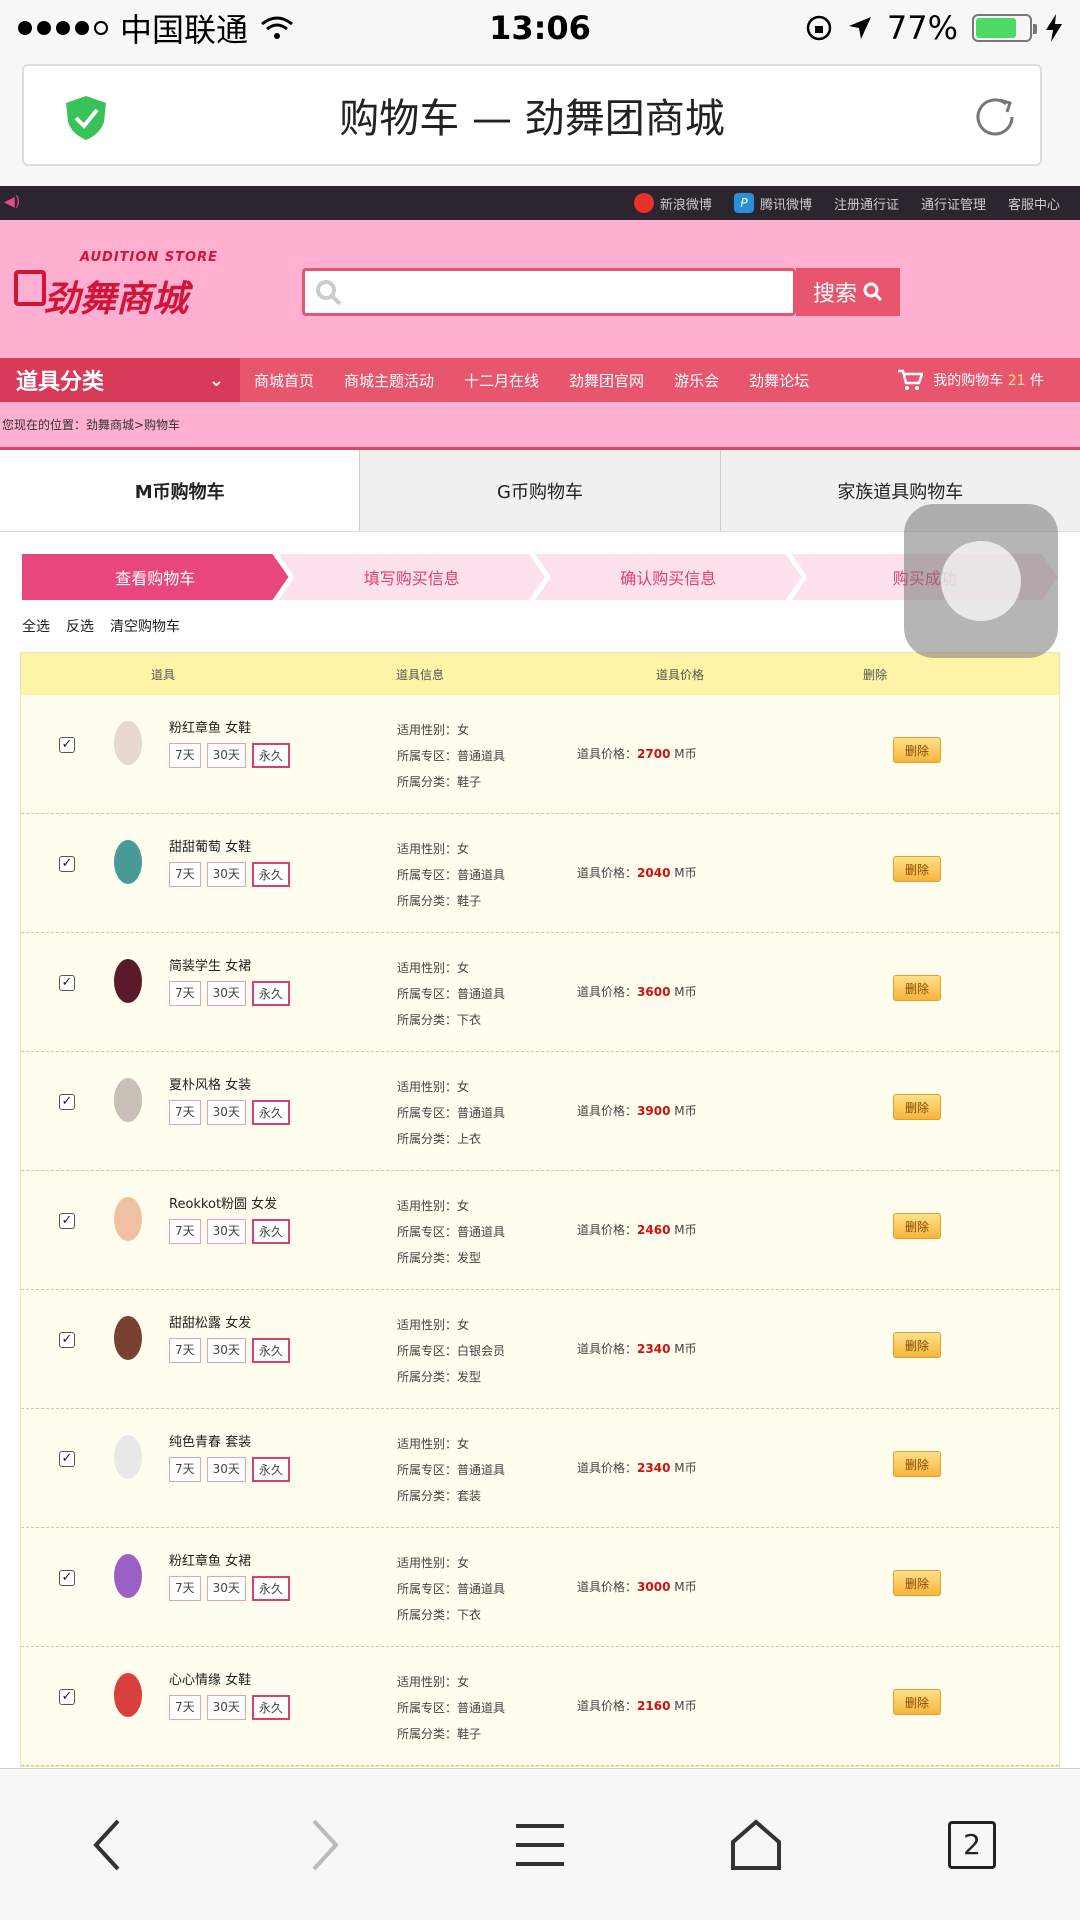 Image resolution: width=1080 pixels, height=1920 pixels. What do you see at coordinates (848, 292) in the screenshot?
I see `search-button: 搜索` at bounding box center [848, 292].